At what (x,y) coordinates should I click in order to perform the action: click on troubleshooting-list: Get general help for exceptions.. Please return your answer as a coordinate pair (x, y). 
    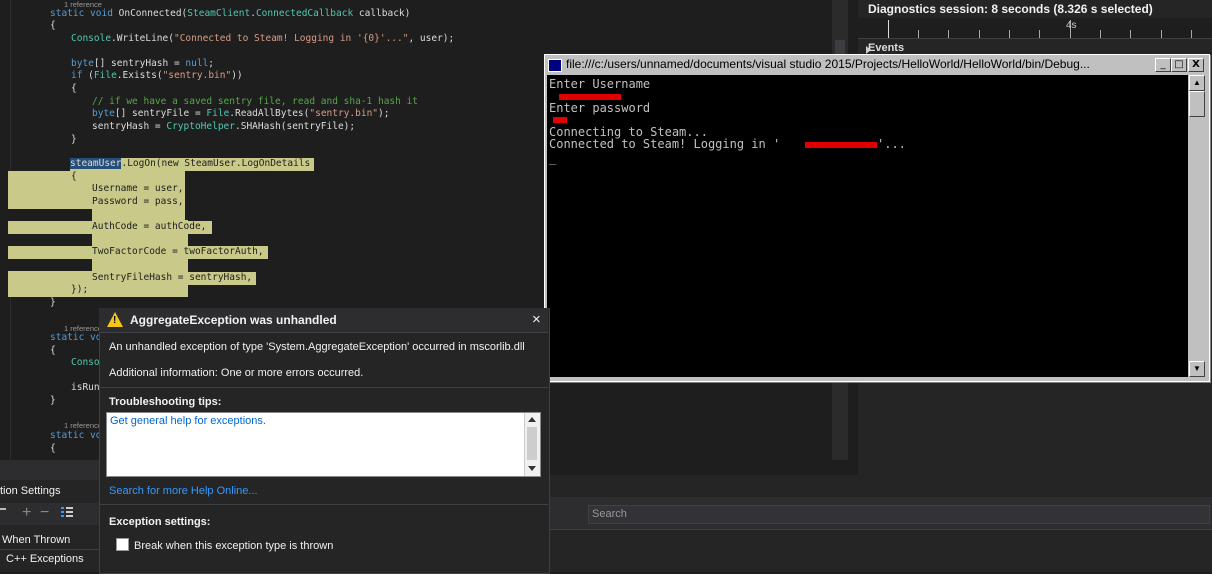
    Looking at the image, I should click on (323, 444).